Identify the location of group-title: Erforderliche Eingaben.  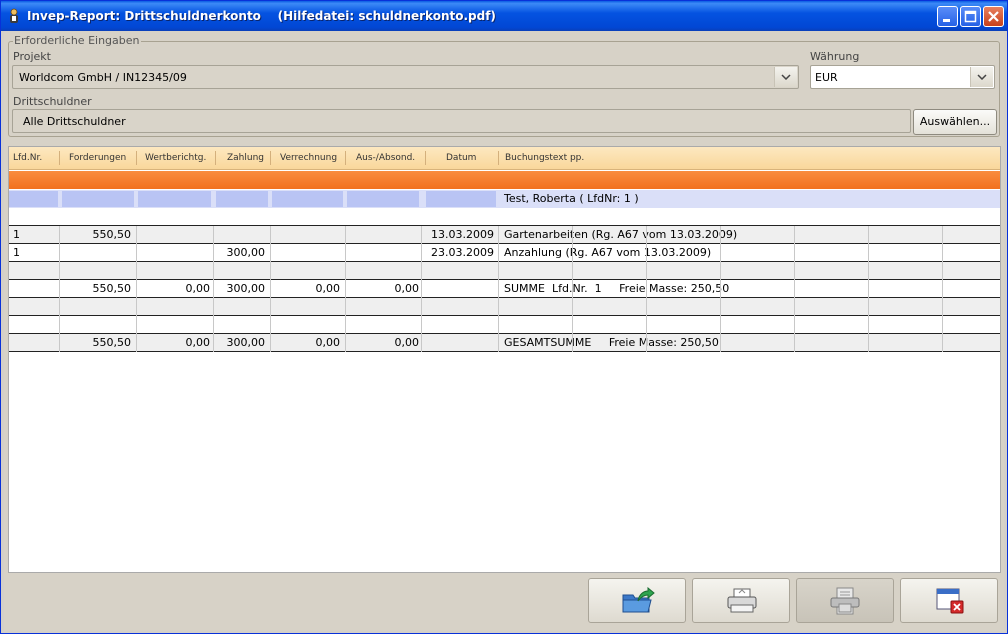
(77, 40).